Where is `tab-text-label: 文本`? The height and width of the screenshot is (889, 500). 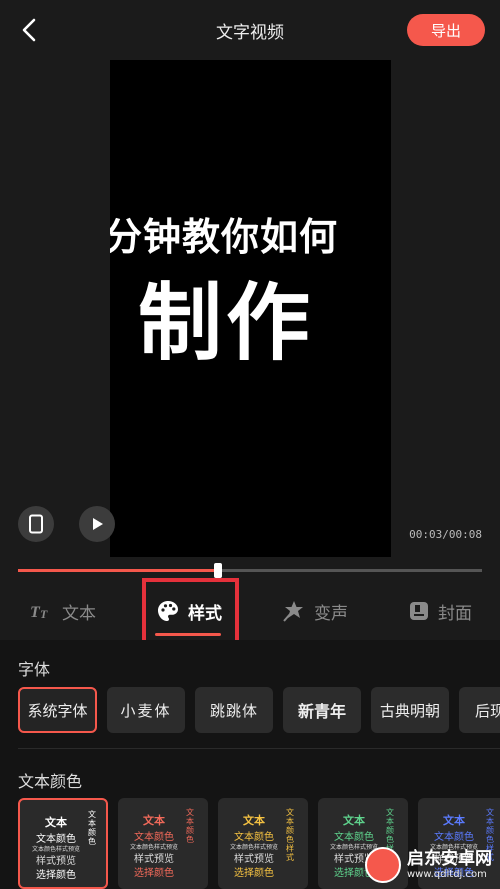
tab-text-label: 文本 is located at coordinates (79, 613).